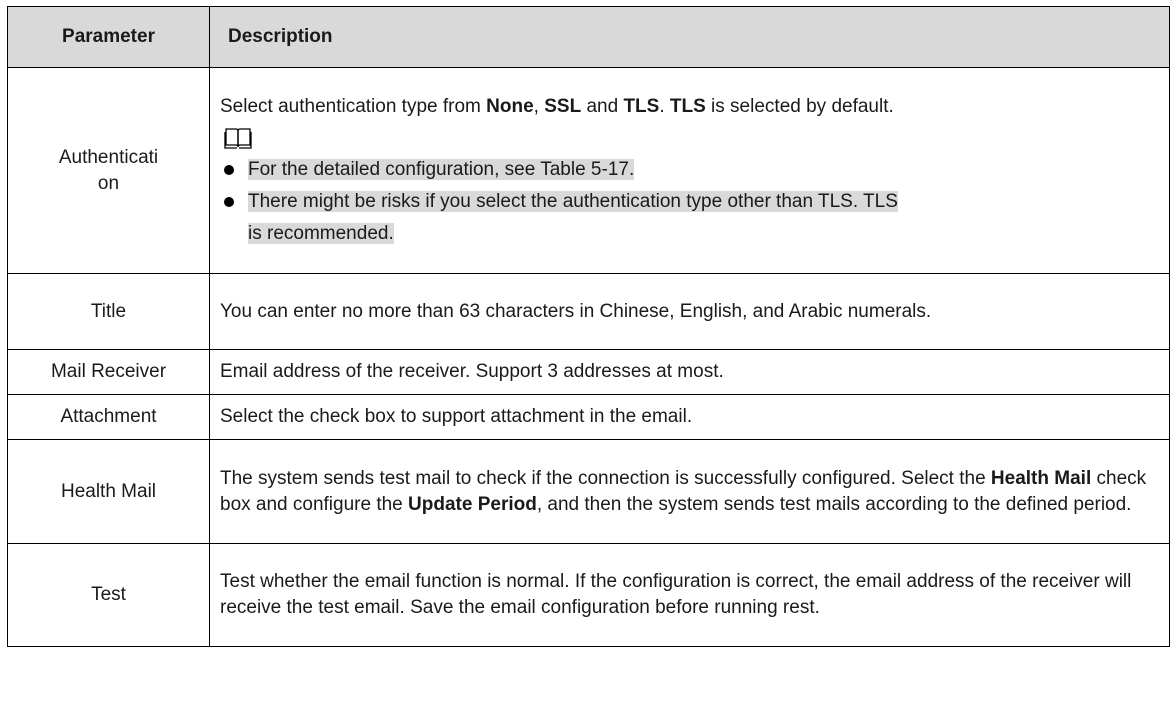  Describe the element at coordinates (108, 417) in the screenshot. I see `param-name-attachment: Attachment` at that location.